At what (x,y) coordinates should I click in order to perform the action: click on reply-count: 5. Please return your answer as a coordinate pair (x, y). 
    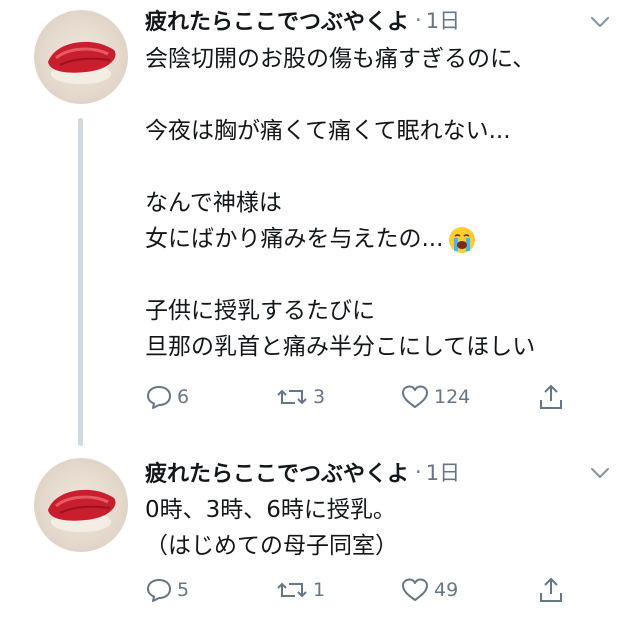
    Looking at the image, I should click on (183, 590).